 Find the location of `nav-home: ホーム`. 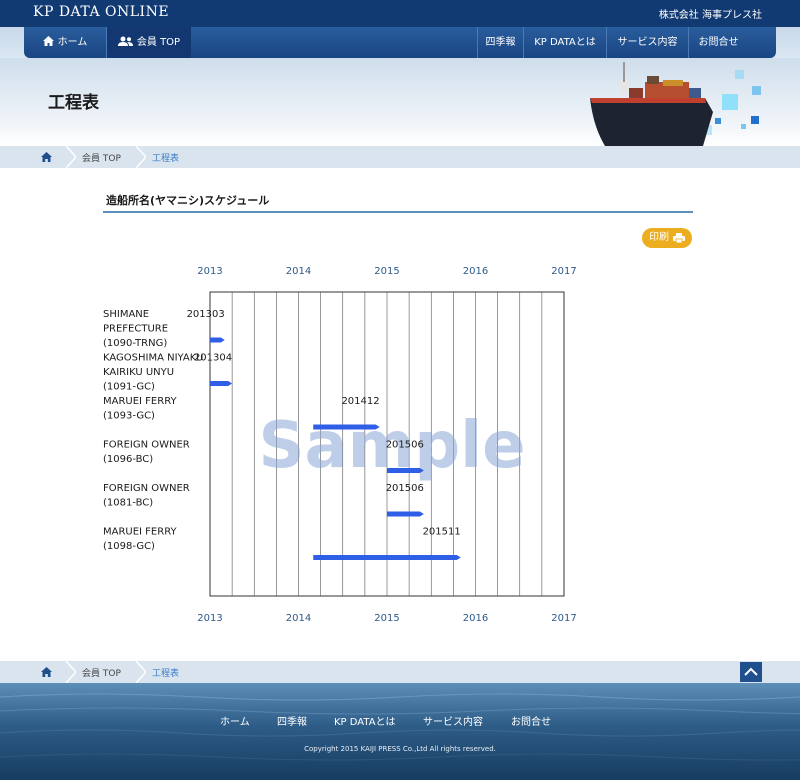

nav-home: ホーム is located at coordinates (65, 42).